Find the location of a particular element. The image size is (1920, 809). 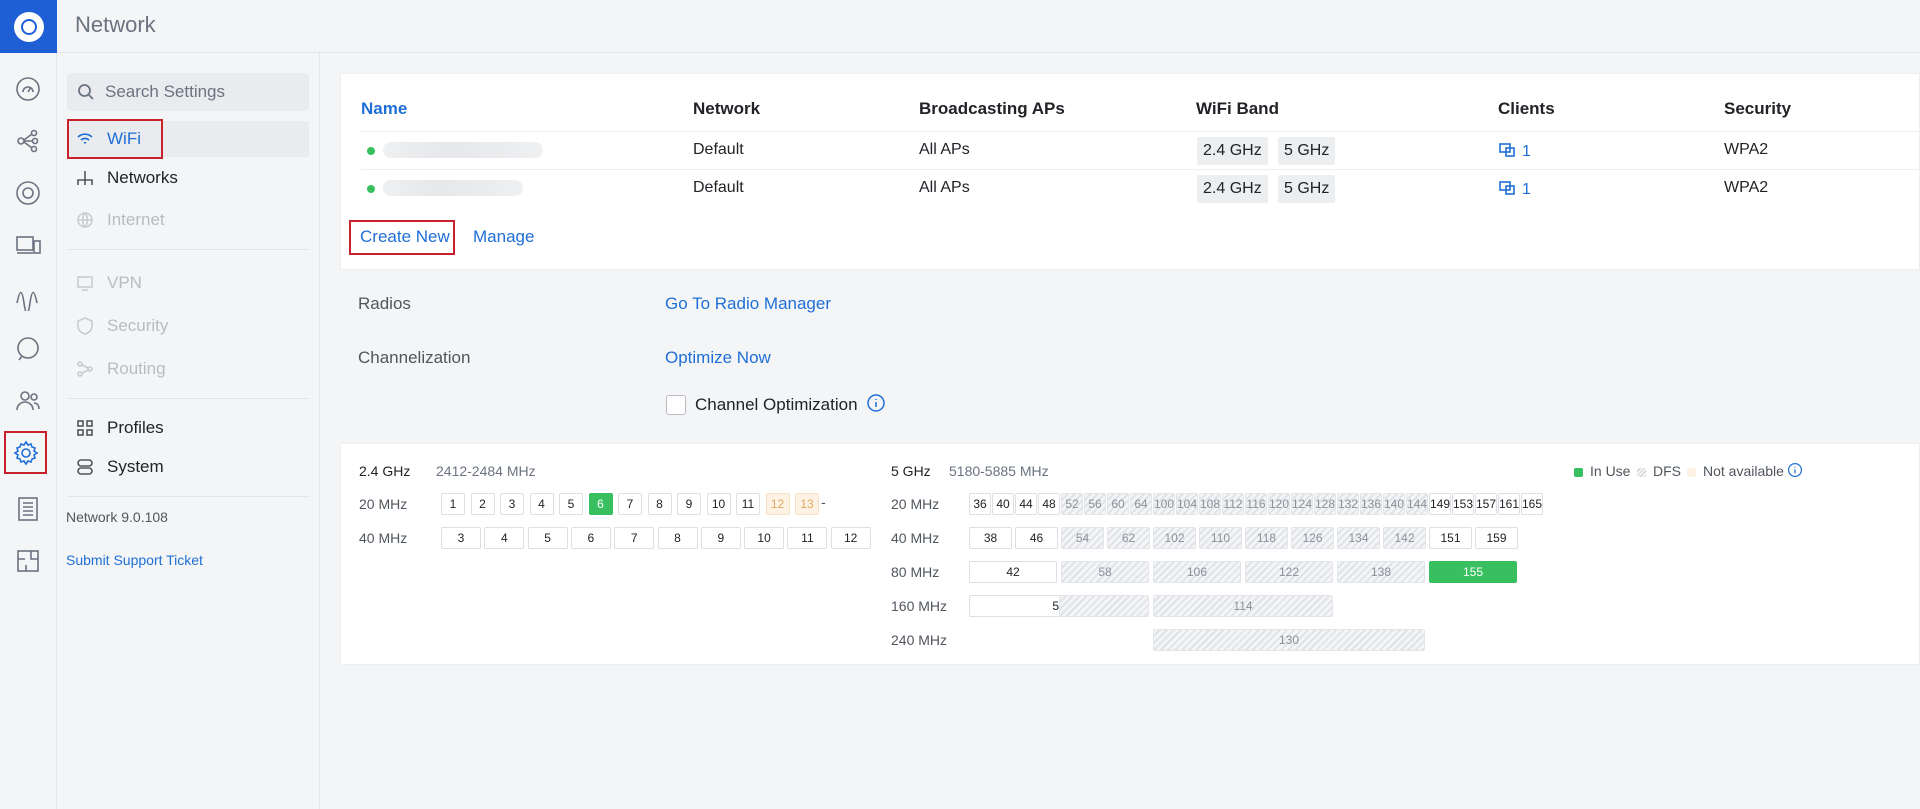

channel-chip: 161 is located at coordinates (1509, 504).